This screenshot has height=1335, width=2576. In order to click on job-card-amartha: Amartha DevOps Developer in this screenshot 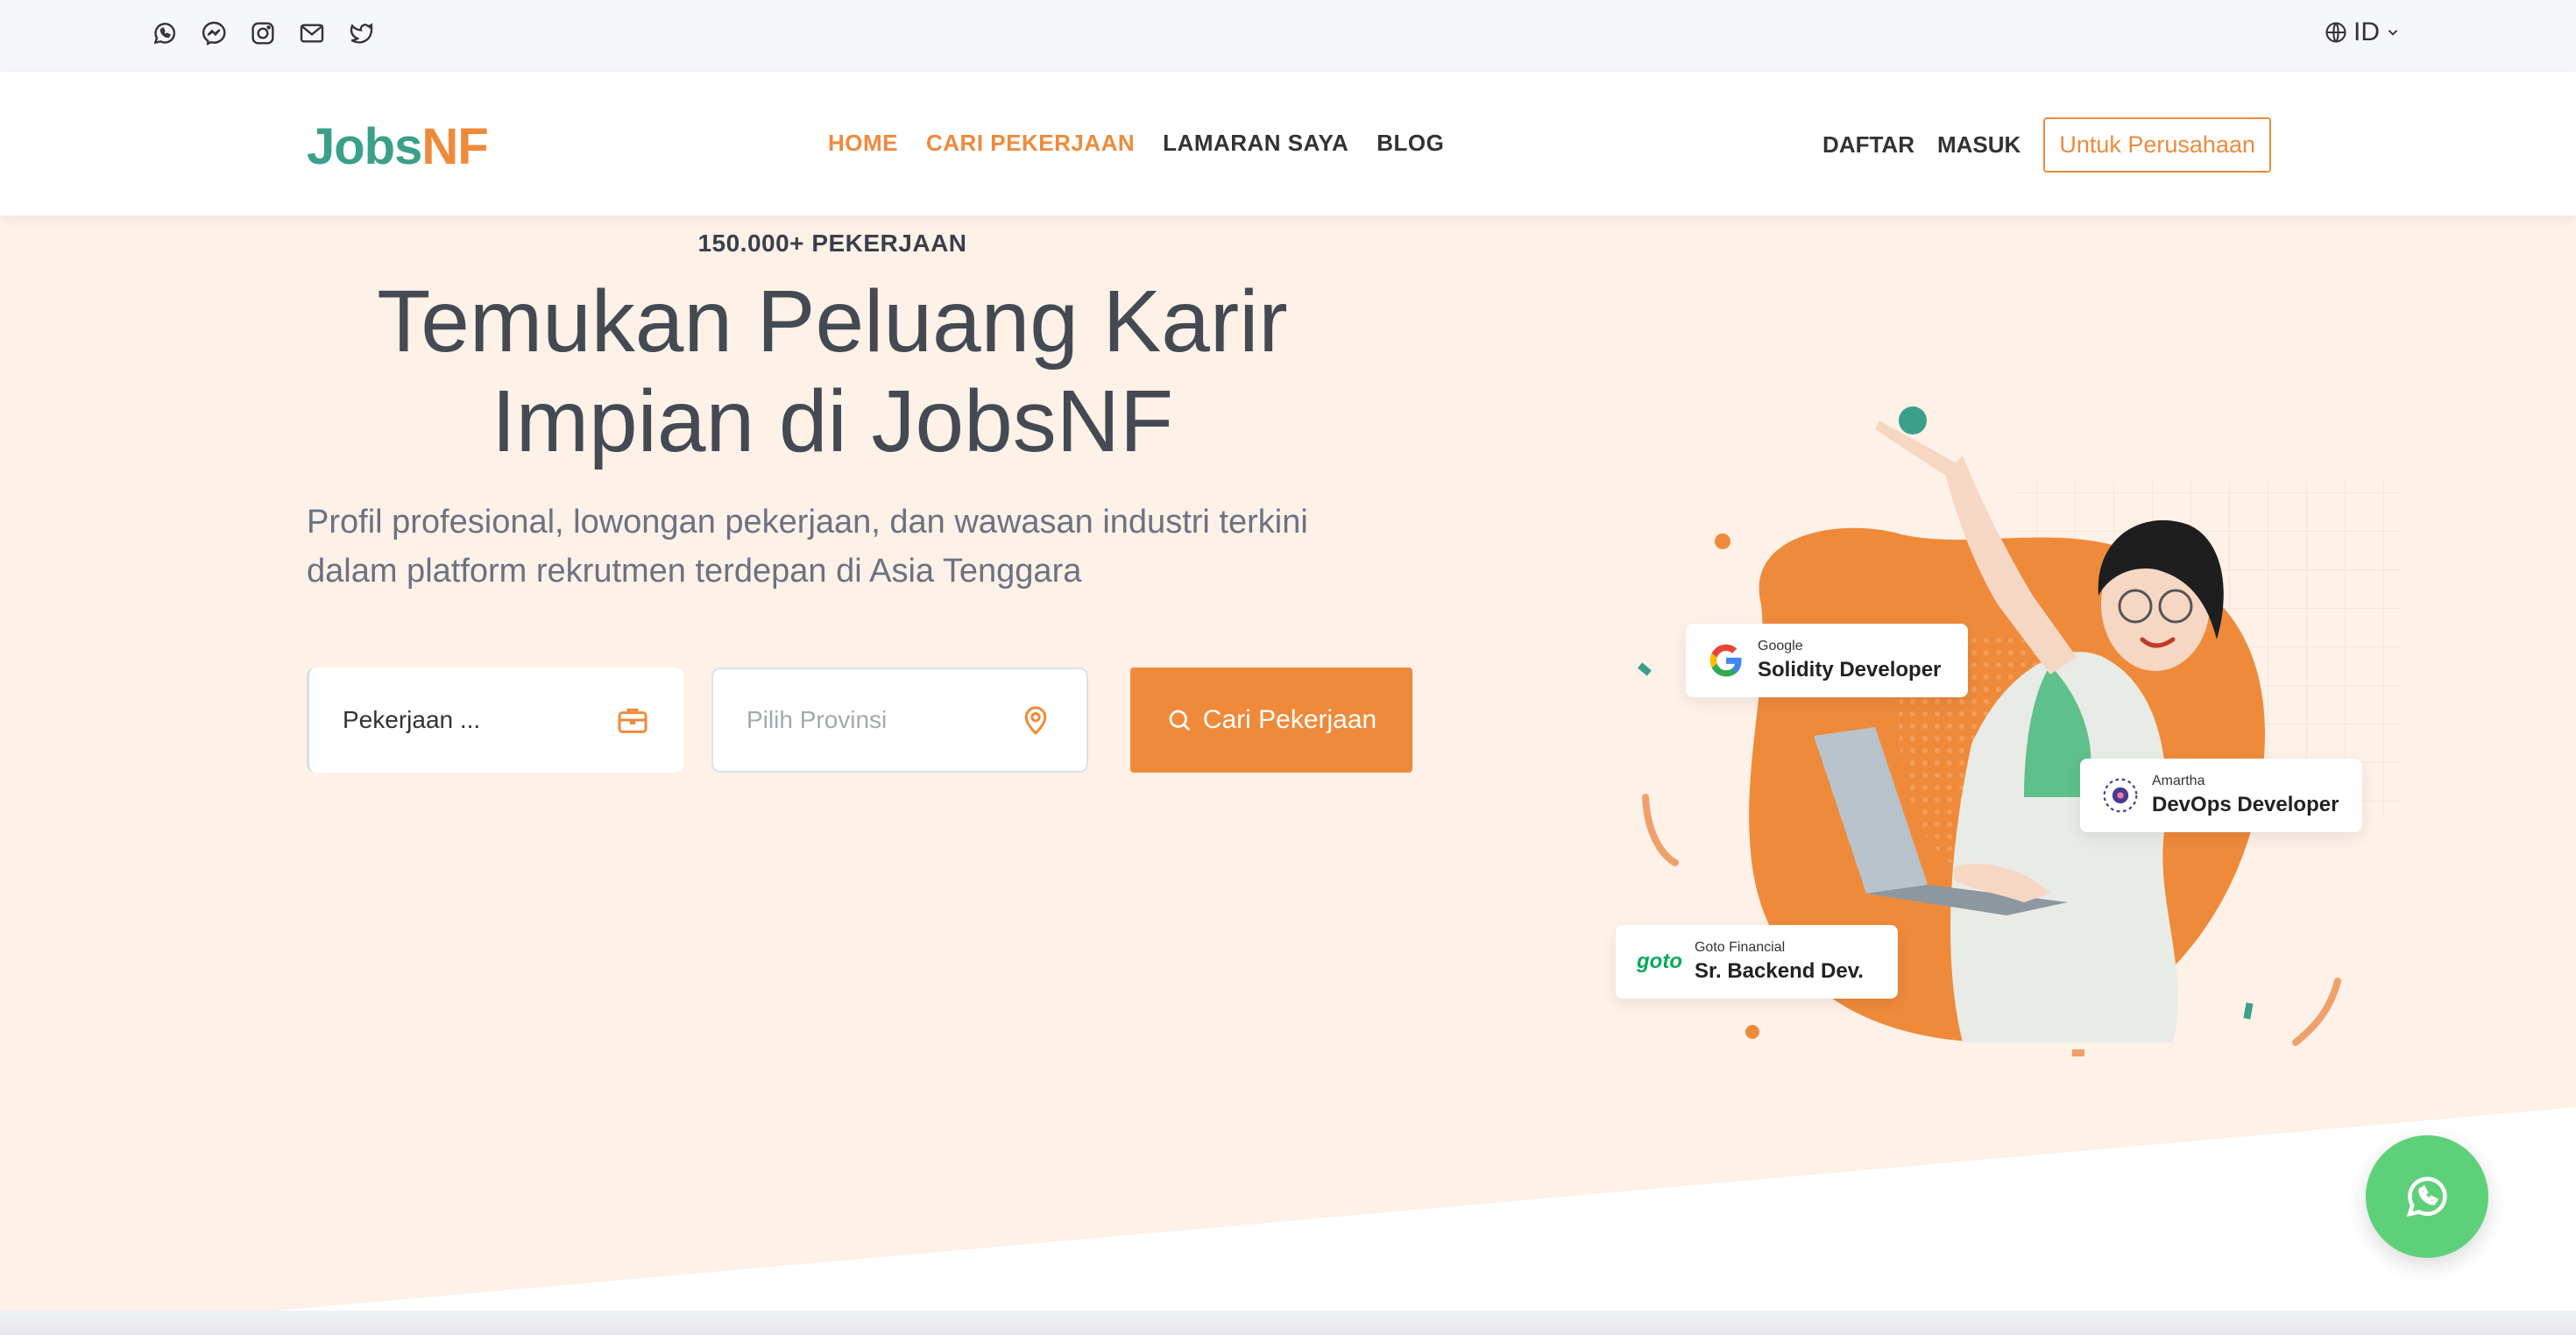, I will do `click(2221, 795)`.